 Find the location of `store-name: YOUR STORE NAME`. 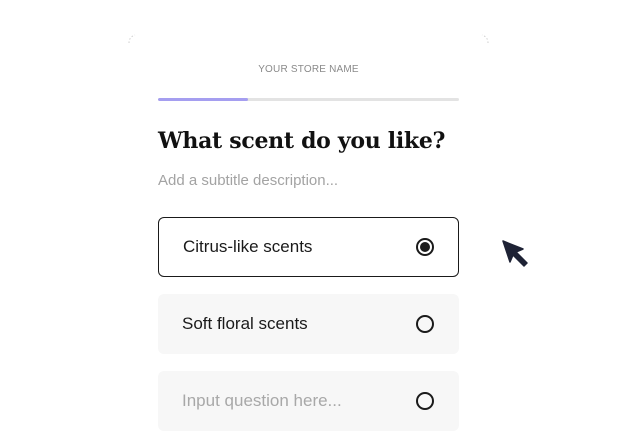

store-name: YOUR STORE NAME is located at coordinates (308, 69).